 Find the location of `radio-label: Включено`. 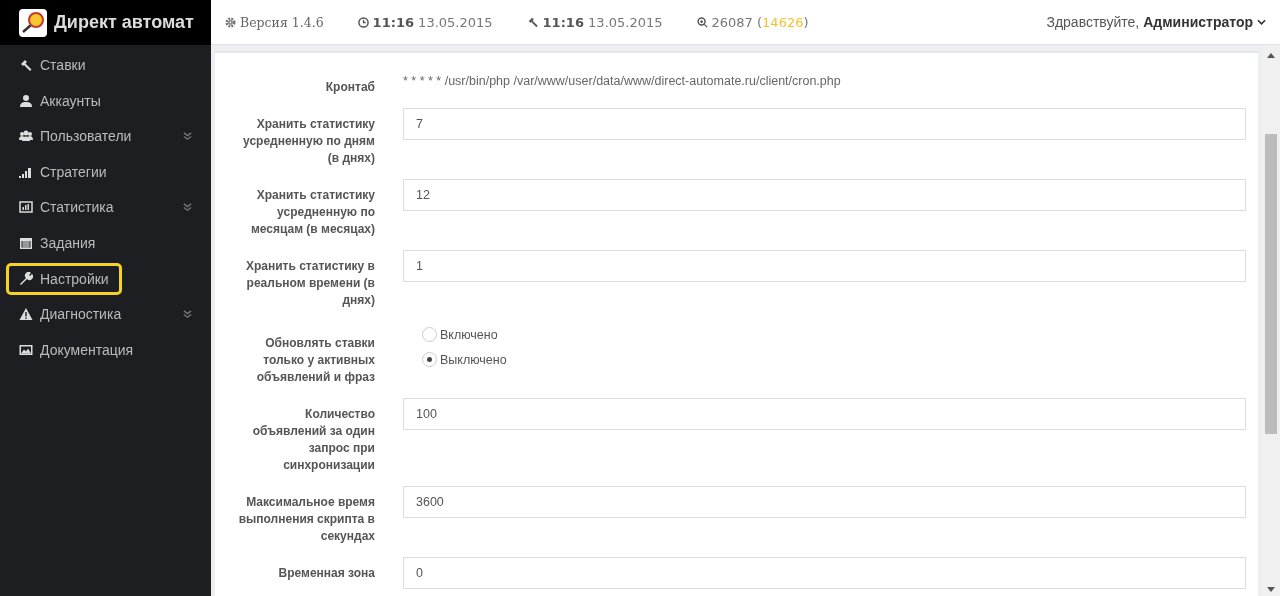

radio-label: Включено is located at coordinates (469, 334).